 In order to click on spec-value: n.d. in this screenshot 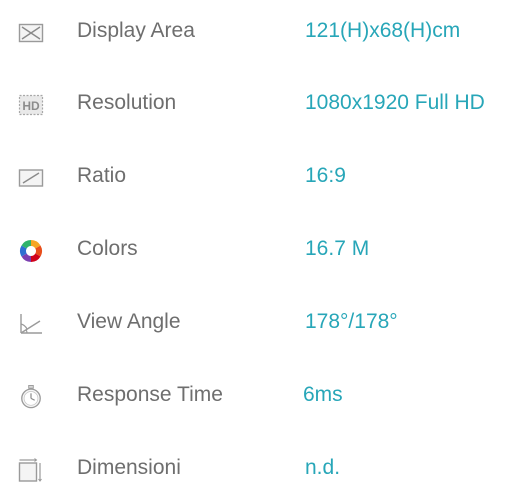, I will do `click(323, 467)`.